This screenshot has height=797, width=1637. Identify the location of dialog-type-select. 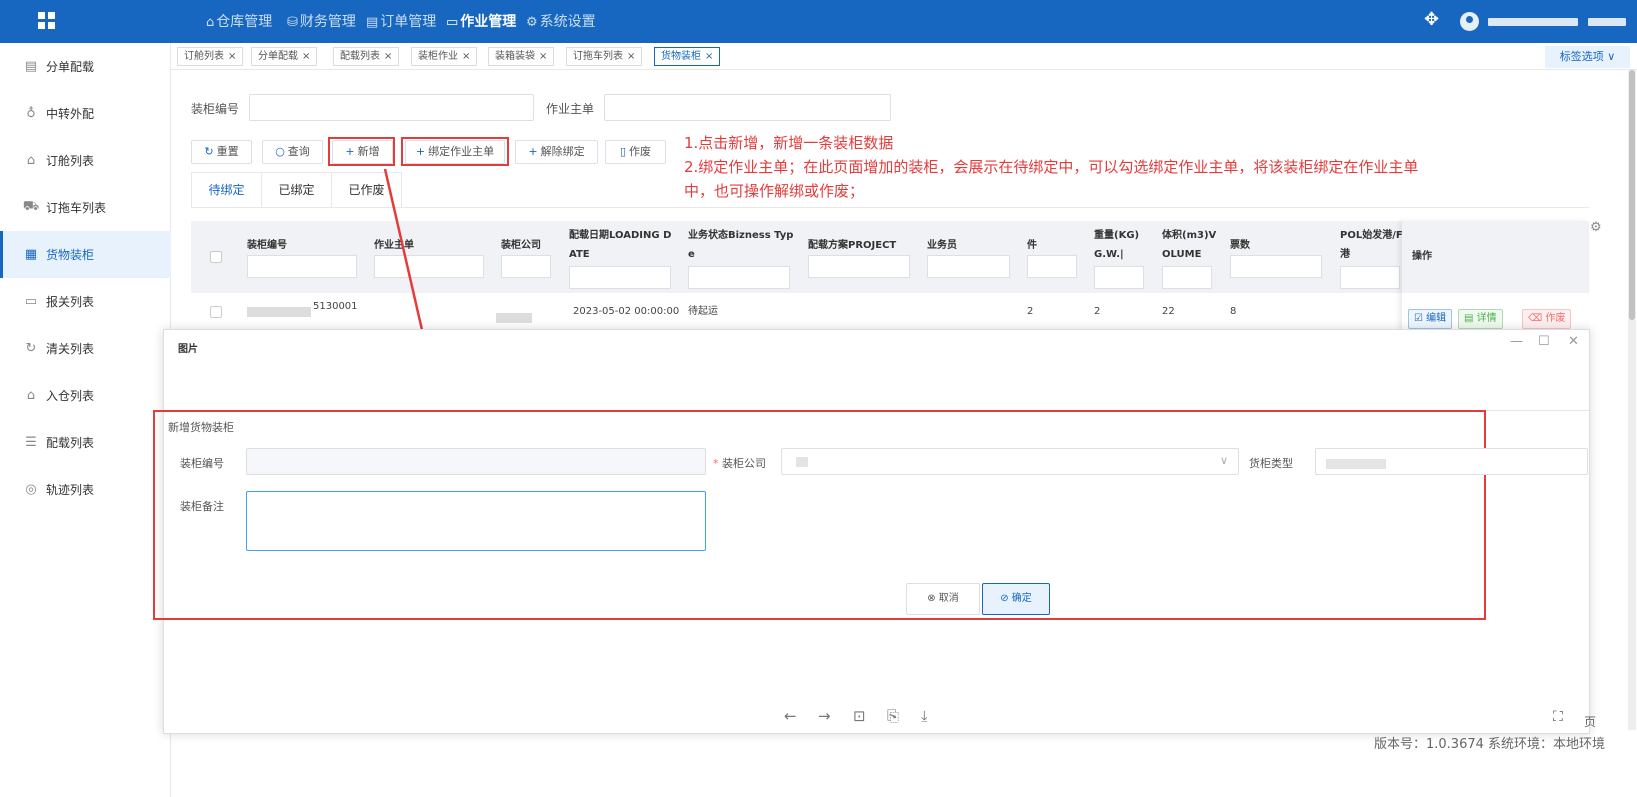
(1451, 461).